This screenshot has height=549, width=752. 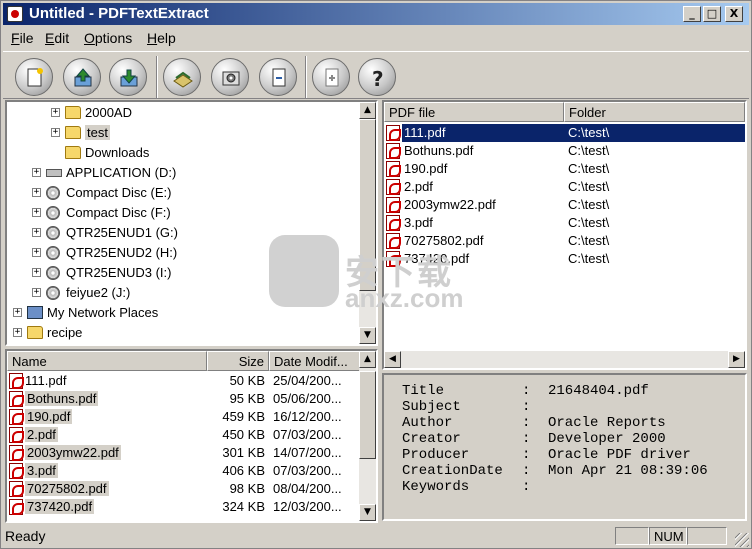 I want to click on title-bar: Untitled - PDFTextExtract _ □ X, so click(x=376, y=14).